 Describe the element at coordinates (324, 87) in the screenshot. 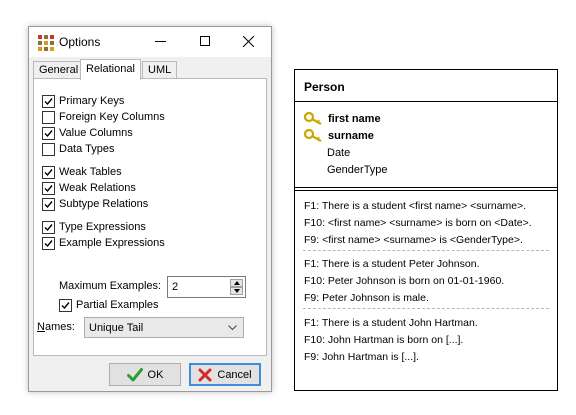

I see `entity-title: Person` at that location.